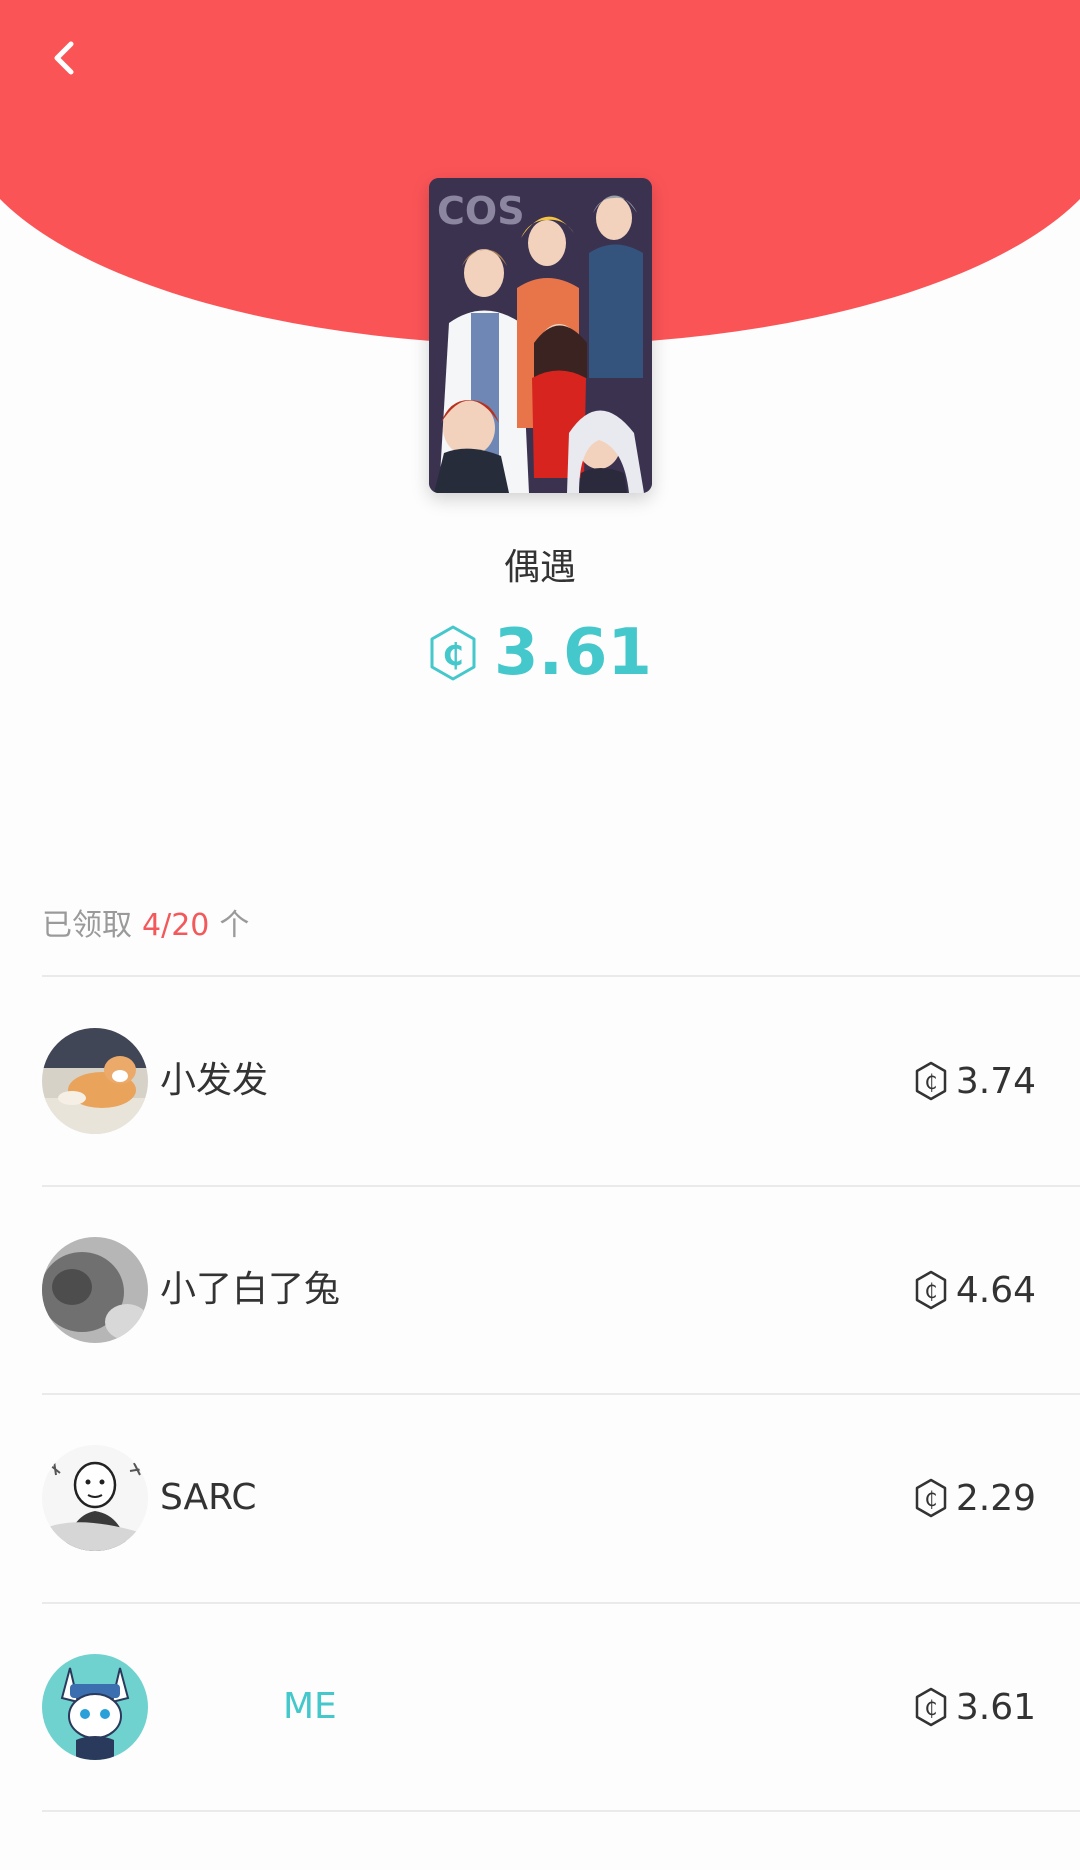 Image resolution: width=1080 pixels, height=1870 pixels. I want to click on item-cover-image: COS, so click(540, 335).